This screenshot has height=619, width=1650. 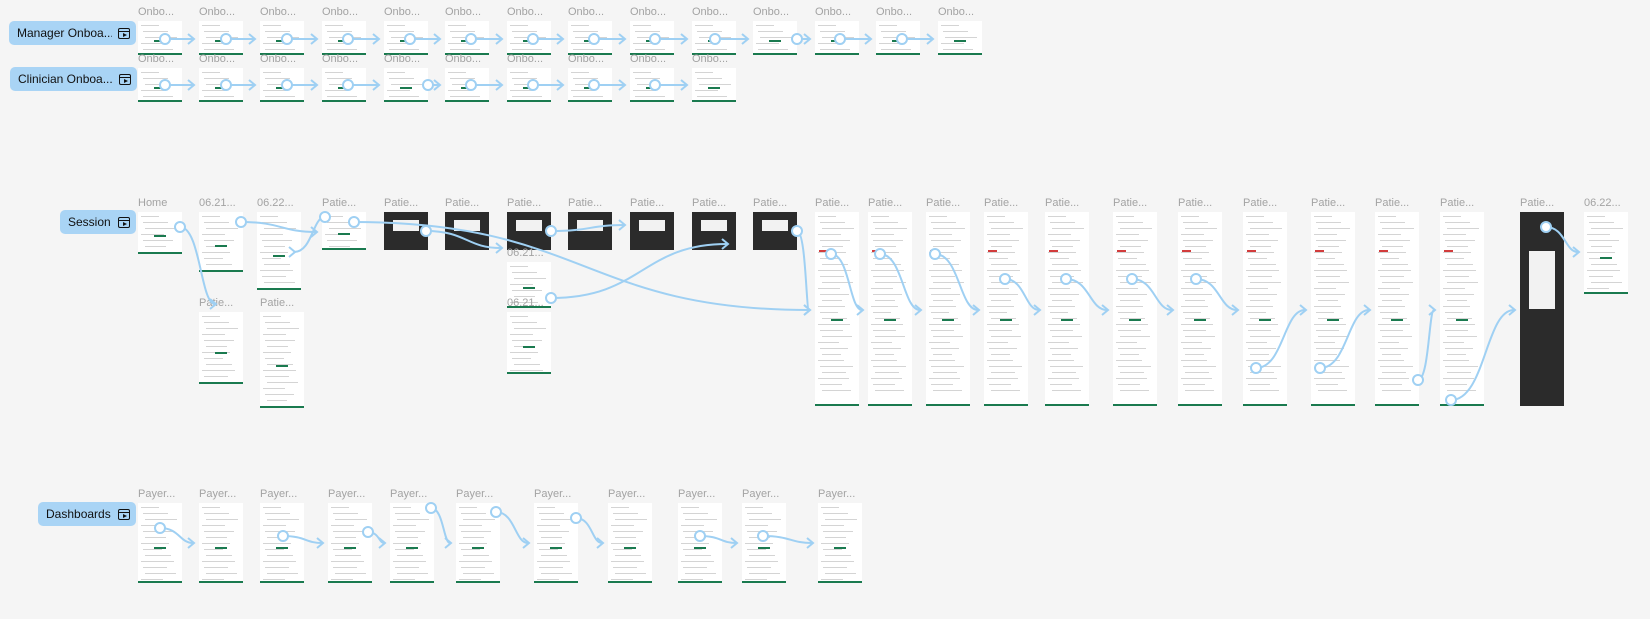 I want to click on play-frame-icon, so click(x=124, y=33).